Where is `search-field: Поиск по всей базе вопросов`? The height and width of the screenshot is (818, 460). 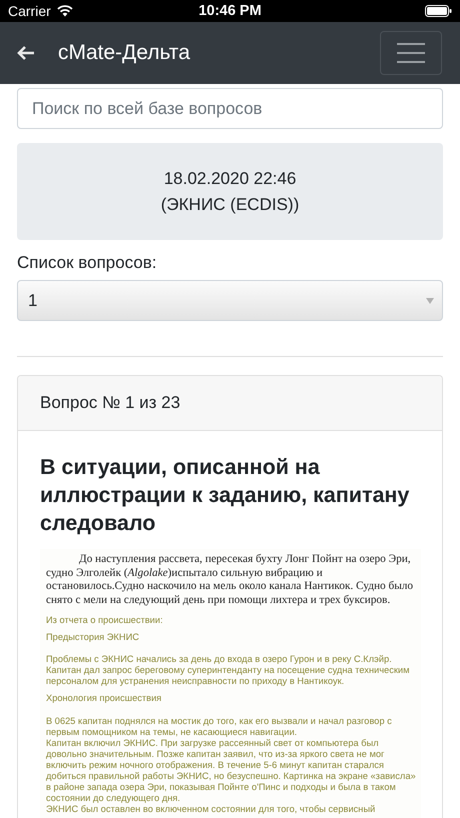 search-field: Поиск по всей базе вопросов is located at coordinates (230, 108).